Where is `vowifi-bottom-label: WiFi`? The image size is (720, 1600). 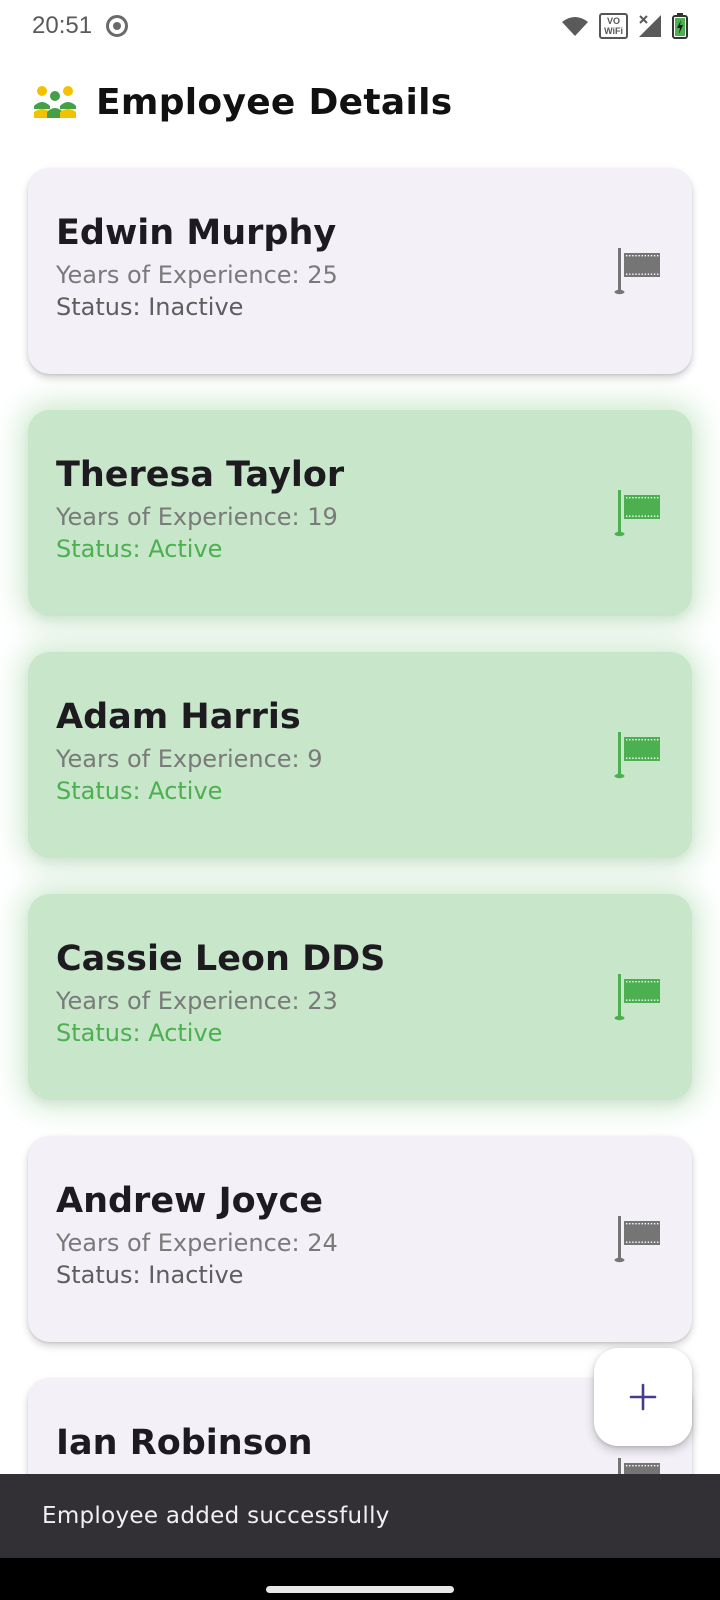
vowifi-bottom-label: WiFi is located at coordinates (613, 31).